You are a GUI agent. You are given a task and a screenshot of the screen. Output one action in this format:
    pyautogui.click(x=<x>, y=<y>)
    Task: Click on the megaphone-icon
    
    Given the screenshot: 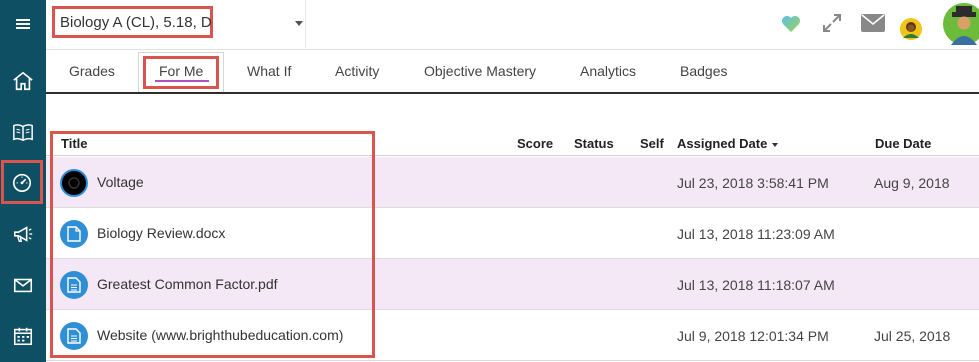 What is the action you would take?
    pyautogui.click(x=23, y=234)
    